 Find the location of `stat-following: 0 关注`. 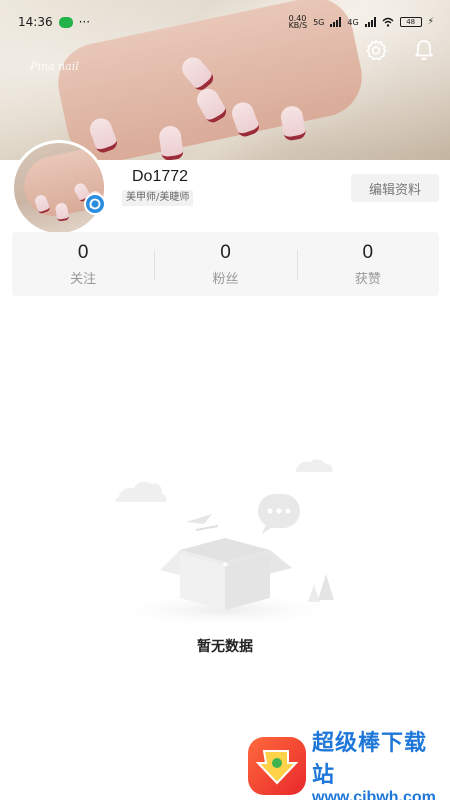

stat-following: 0 关注 is located at coordinates (83, 264).